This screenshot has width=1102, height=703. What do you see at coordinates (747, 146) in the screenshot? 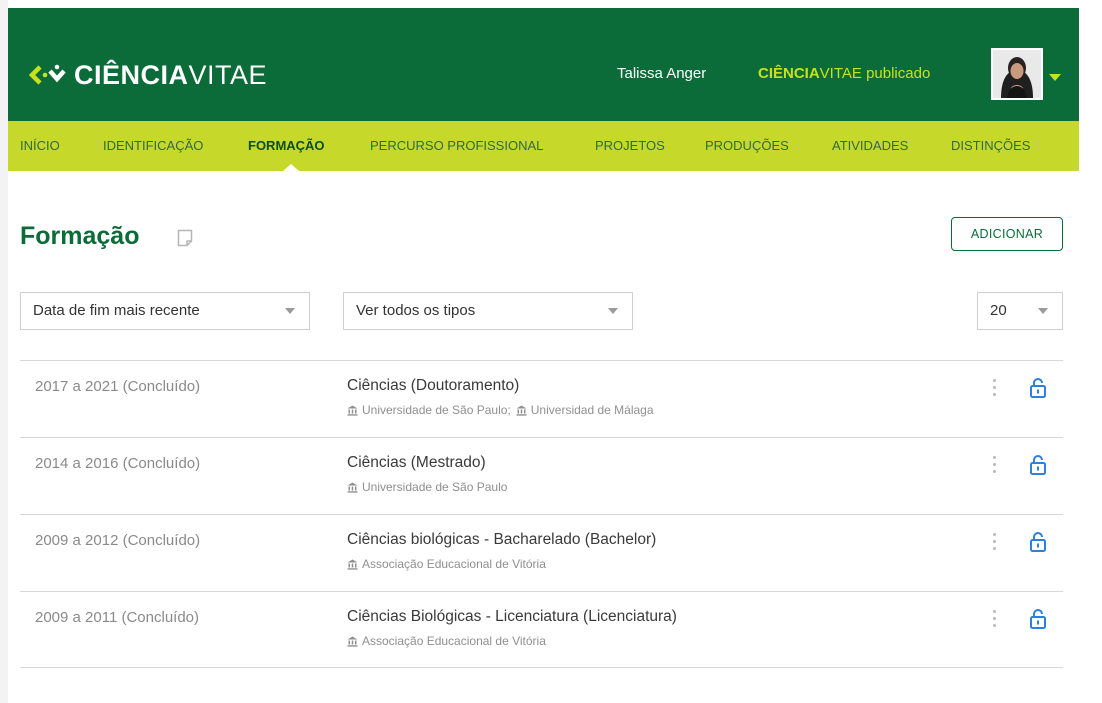
I see `tab-producoes: PRODUÇÕES` at bounding box center [747, 146].